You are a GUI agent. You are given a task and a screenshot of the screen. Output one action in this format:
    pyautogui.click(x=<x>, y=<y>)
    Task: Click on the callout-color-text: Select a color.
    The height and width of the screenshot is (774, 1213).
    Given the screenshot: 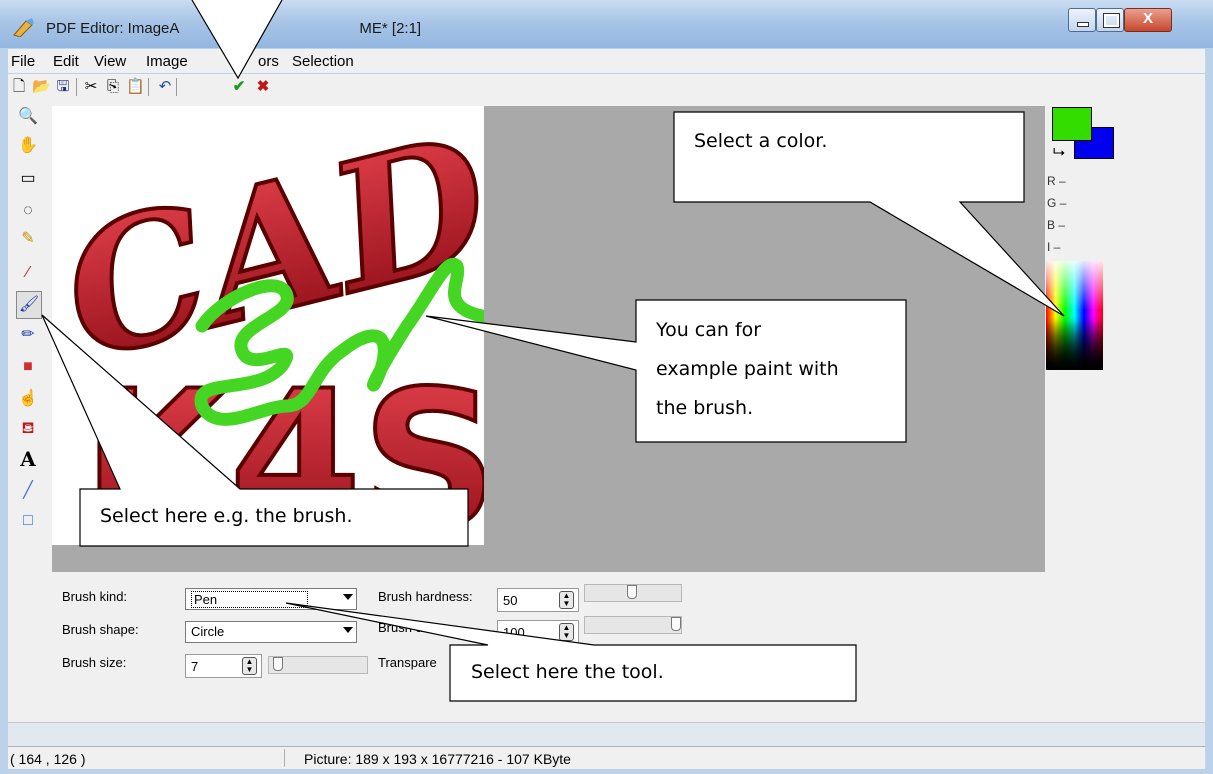 What is the action you would take?
    pyautogui.click(x=761, y=141)
    